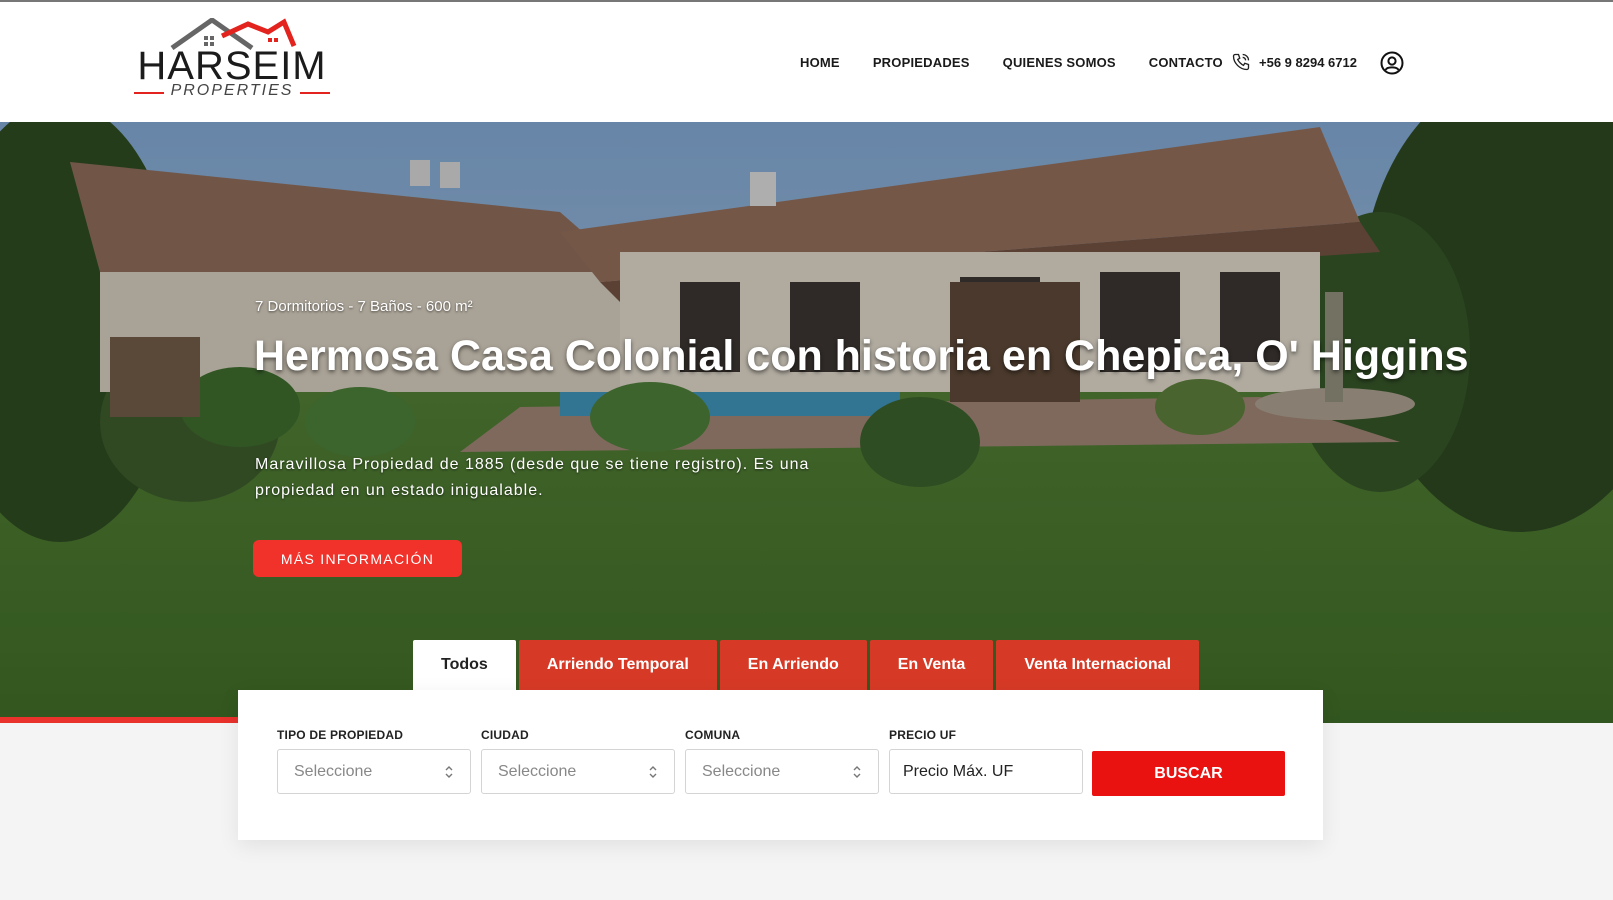 The width and height of the screenshot is (1613, 900). What do you see at coordinates (1188, 773) in the screenshot?
I see `search-button: BUSCAR` at bounding box center [1188, 773].